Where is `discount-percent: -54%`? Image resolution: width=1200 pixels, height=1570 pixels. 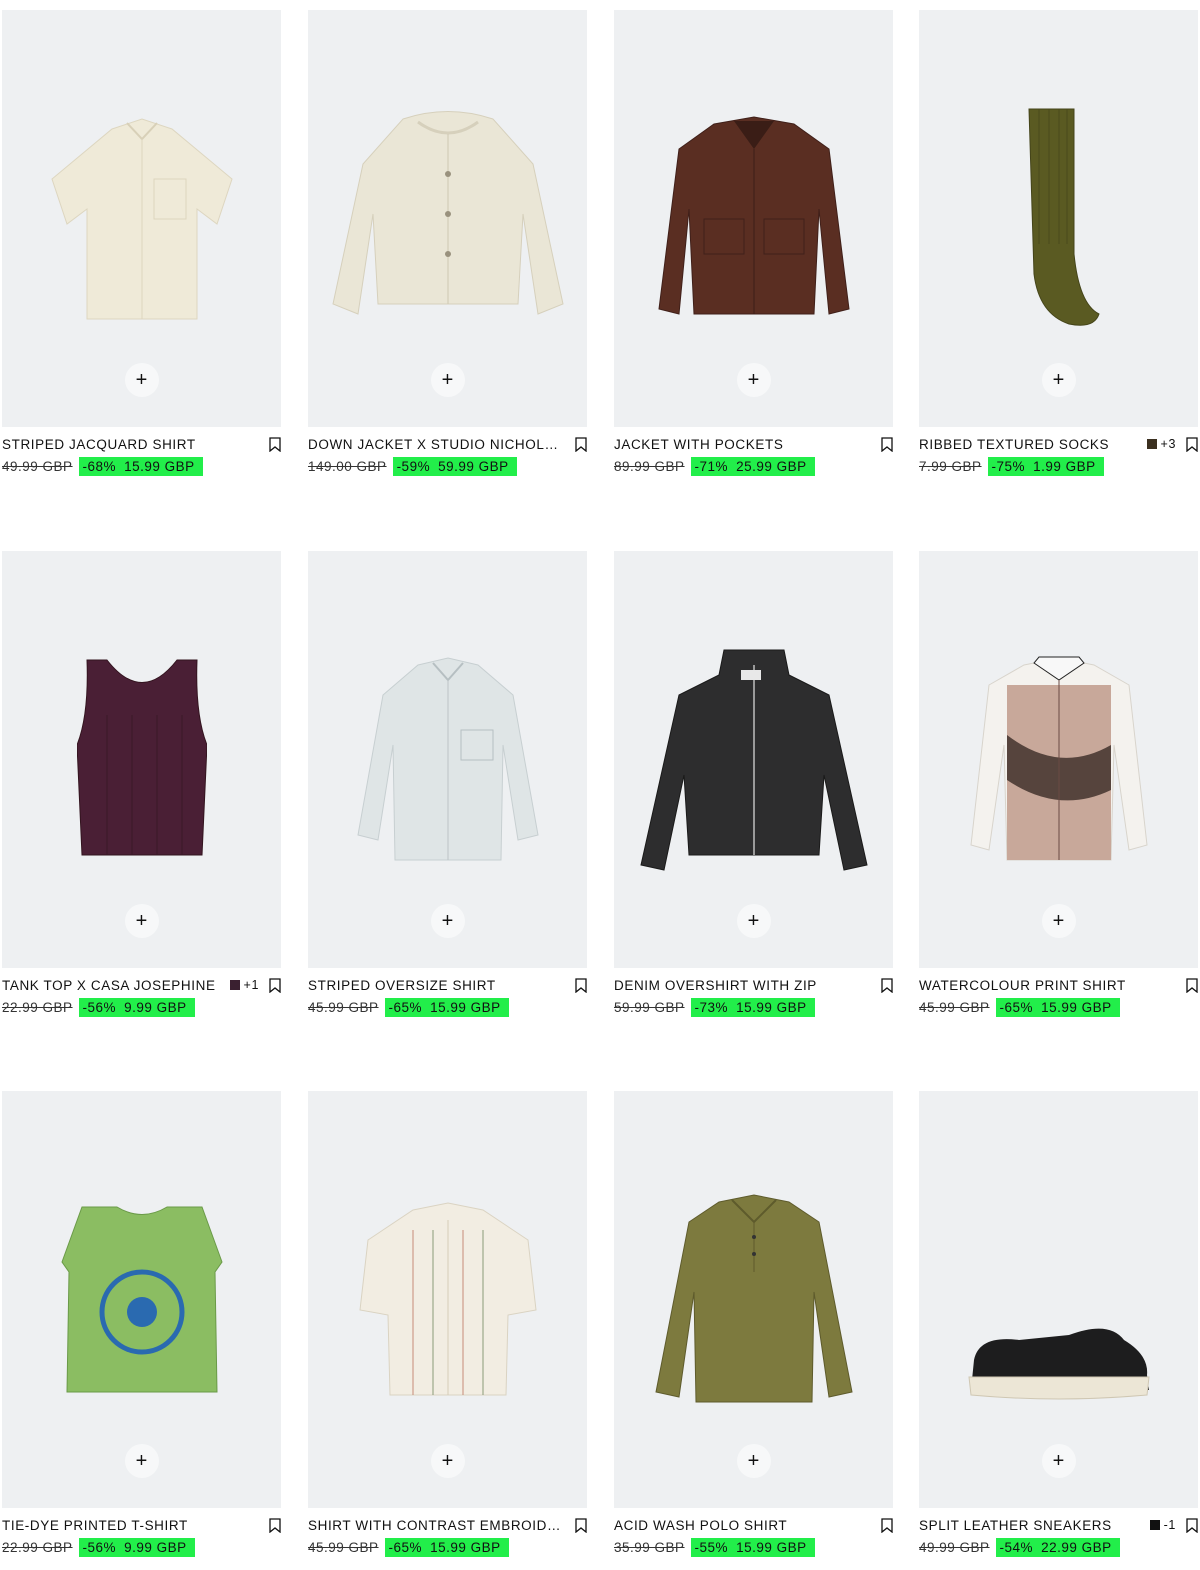
discount-percent: -54% is located at coordinates (1016, 1547).